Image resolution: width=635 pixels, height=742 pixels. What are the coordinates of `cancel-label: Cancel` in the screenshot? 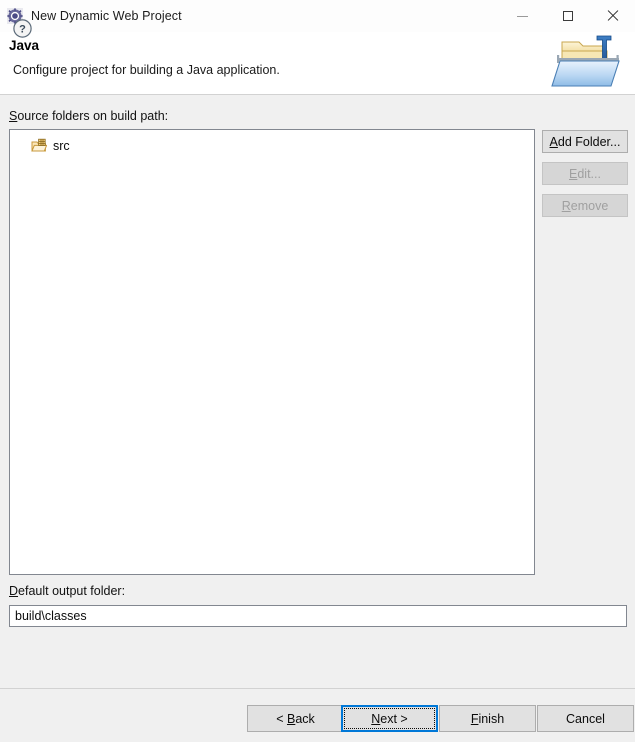 It's located at (585, 718).